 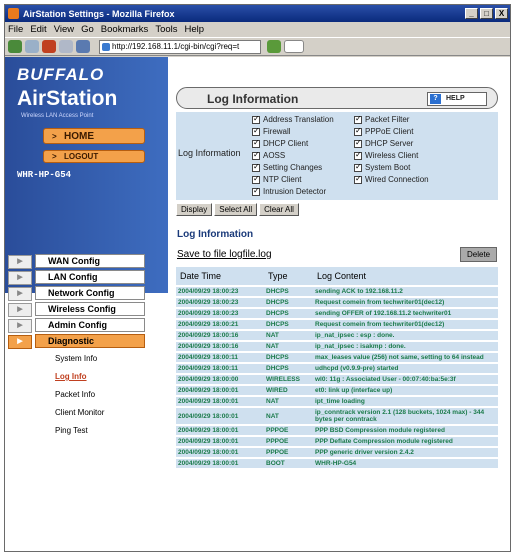 What do you see at coordinates (405, 401) in the screenshot?
I see `log-content: ipt_time loading` at bounding box center [405, 401].